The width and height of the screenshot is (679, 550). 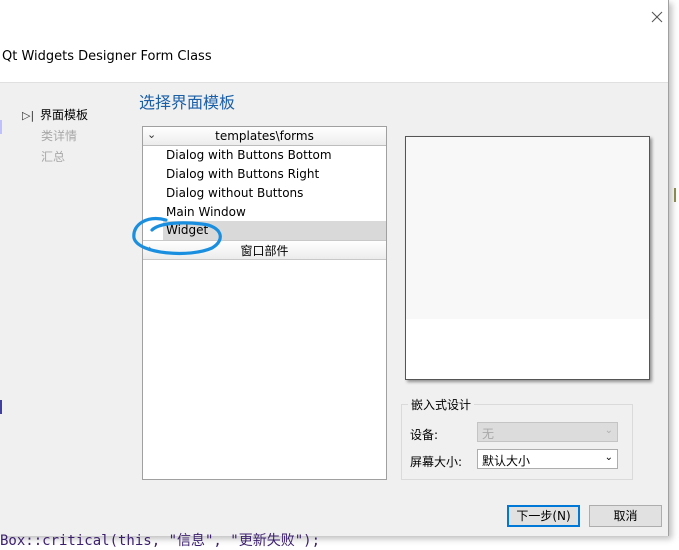 I want to click on preview-canvas, so click(x=527, y=228).